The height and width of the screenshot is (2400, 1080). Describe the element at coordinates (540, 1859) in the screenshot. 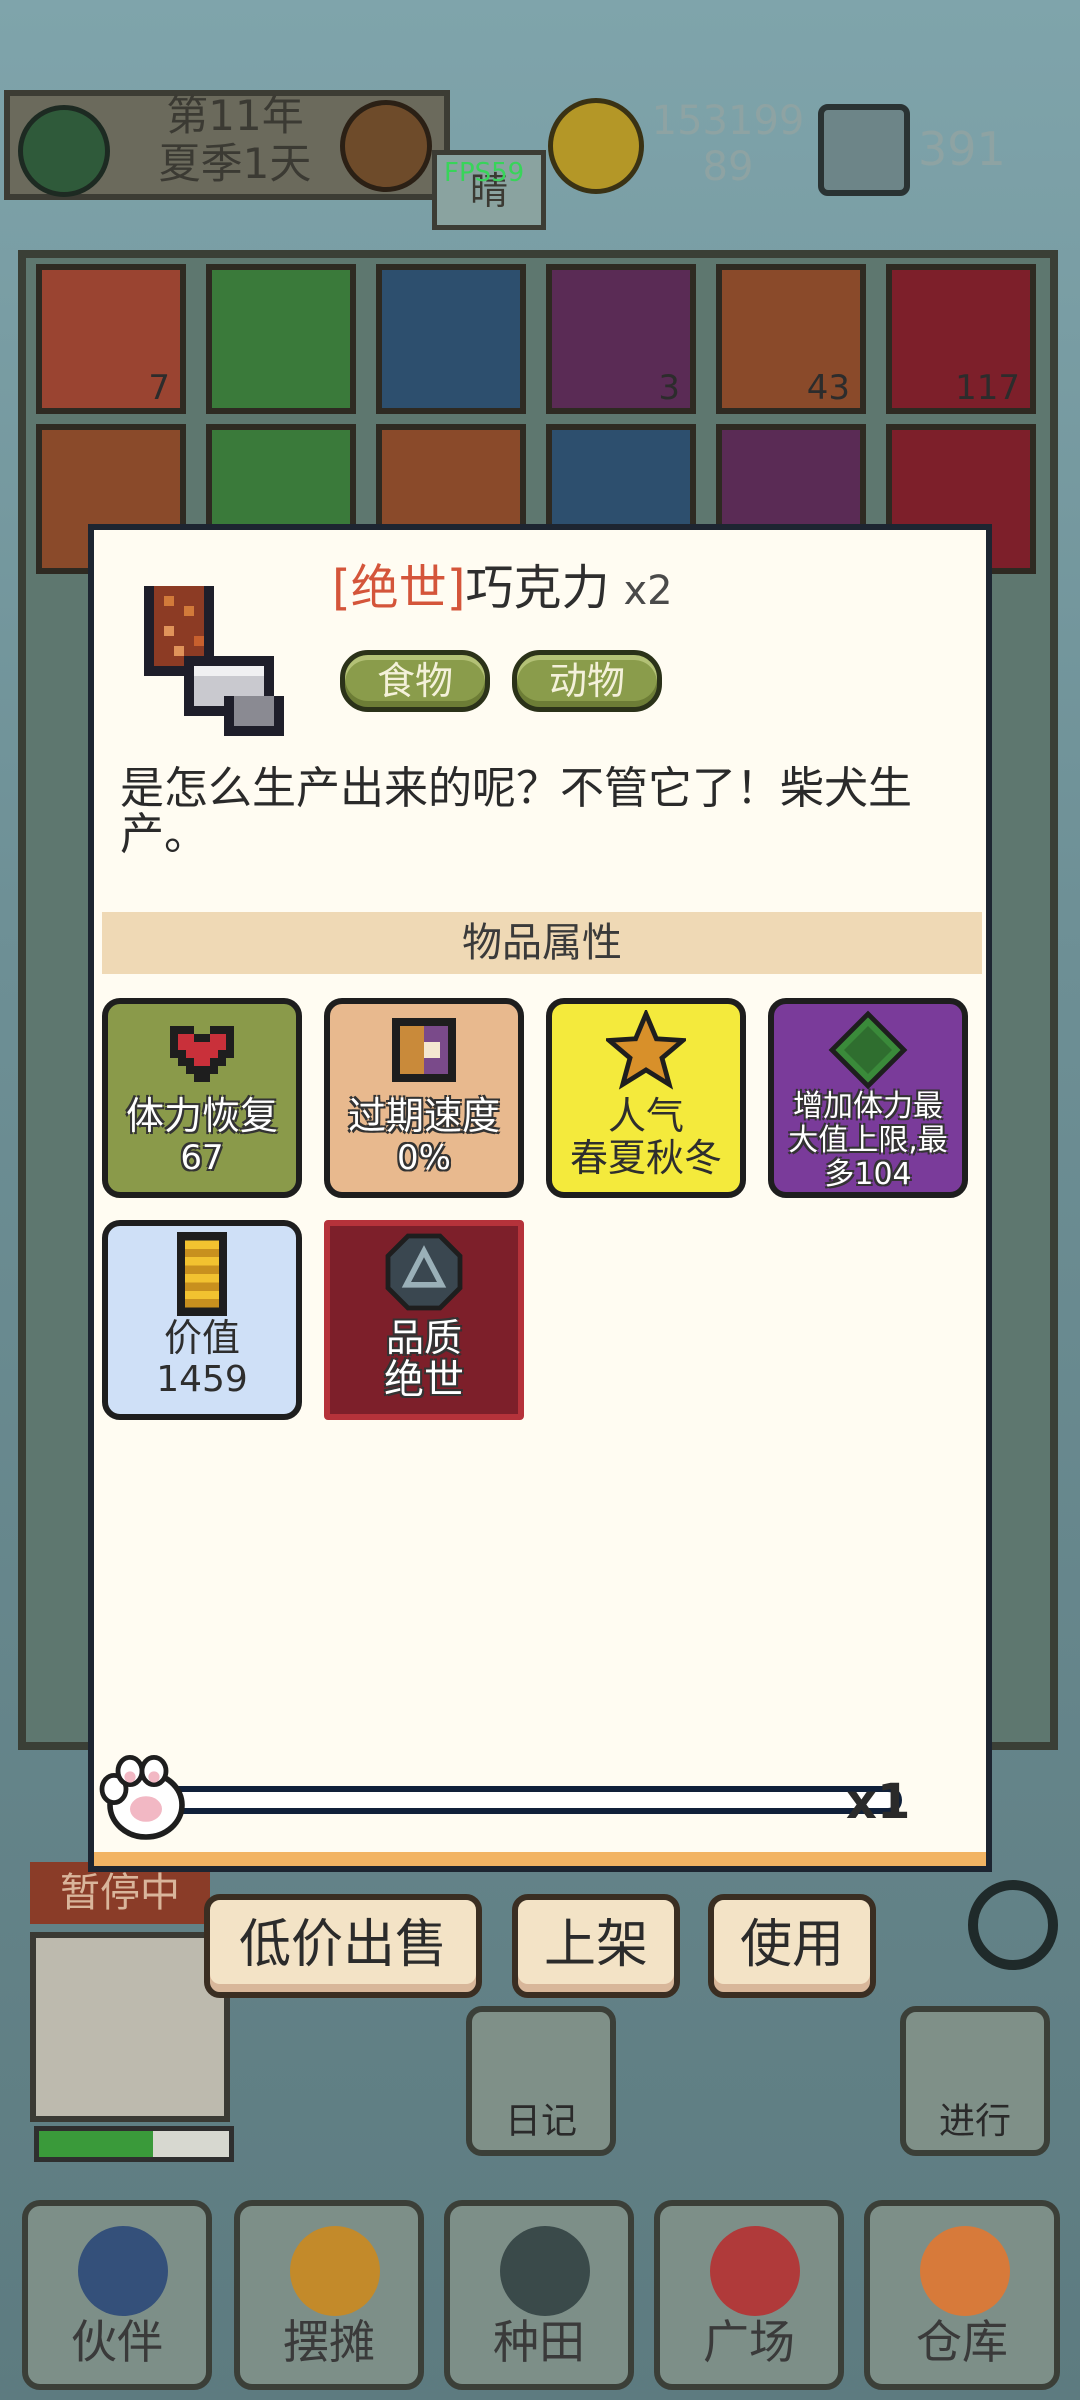

I see `dialog-bottom-strip` at that location.